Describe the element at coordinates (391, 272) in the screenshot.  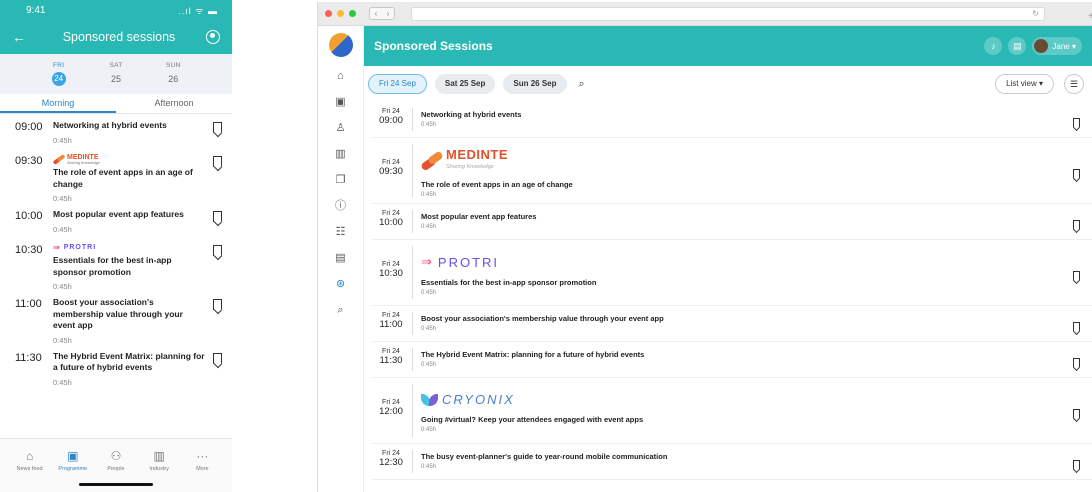
I see `session-when: Fri 24 10:30` at that location.